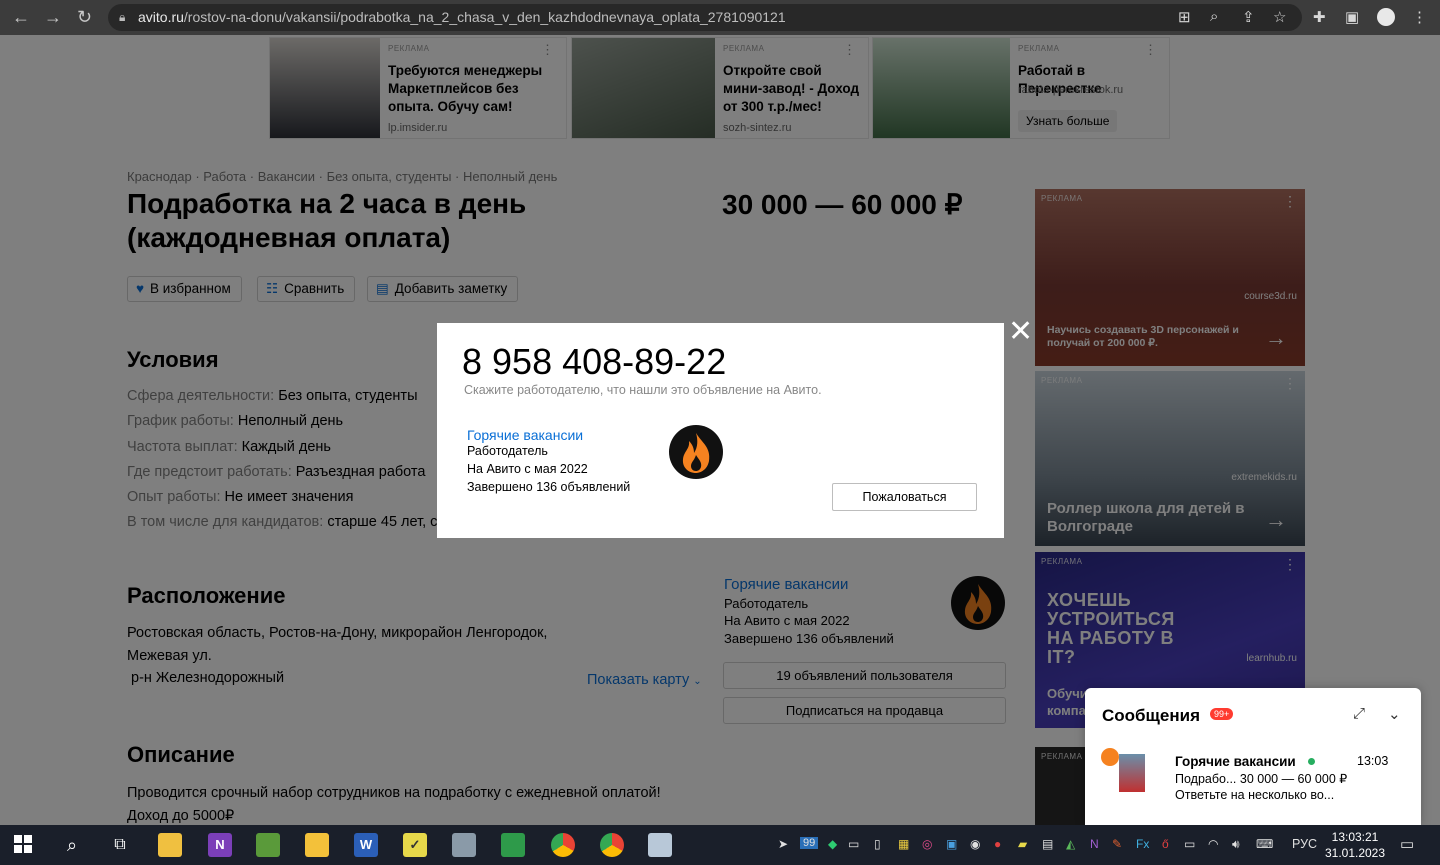  What do you see at coordinates (1304, 844) in the screenshot?
I see `input-language: РУС` at bounding box center [1304, 844].